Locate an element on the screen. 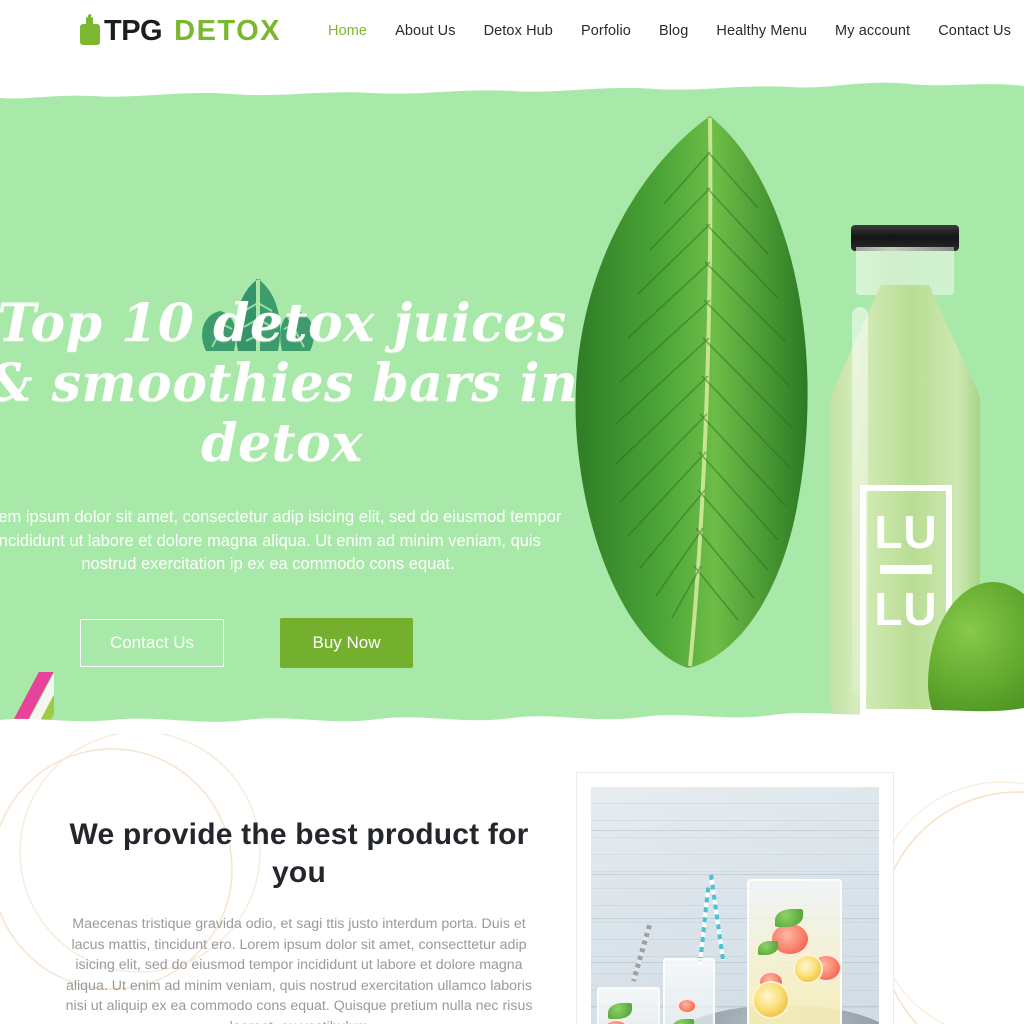 The width and height of the screenshot is (1024, 1024). nav-item-about-us: About Us is located at coordinates (425, 31).